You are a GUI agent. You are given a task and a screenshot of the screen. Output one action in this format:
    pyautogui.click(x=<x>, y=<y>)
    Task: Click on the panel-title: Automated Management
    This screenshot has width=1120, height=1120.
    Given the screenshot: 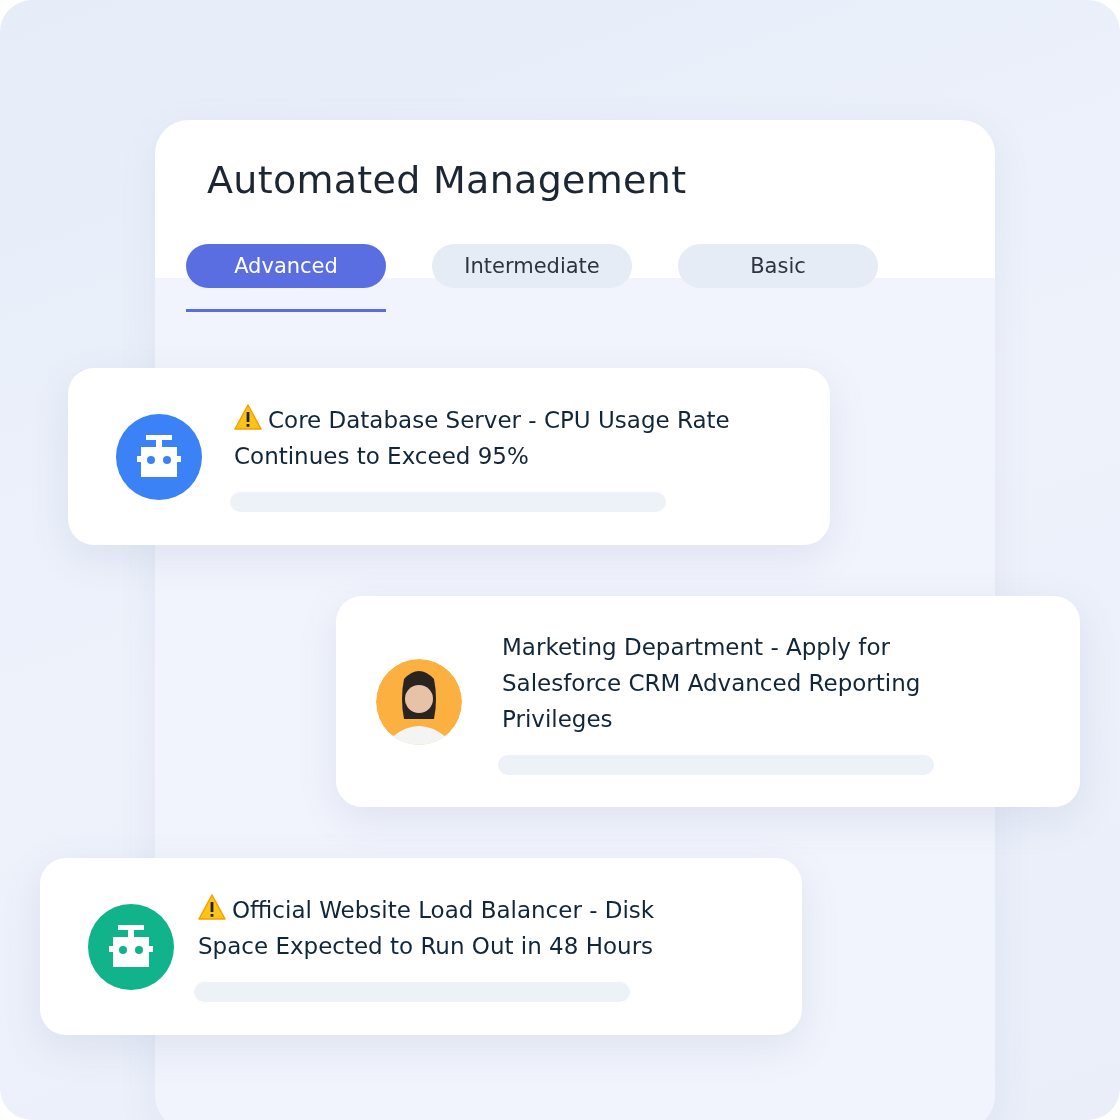 What is the action you would take?
    pyautogui.click(x=447, y=180)
    